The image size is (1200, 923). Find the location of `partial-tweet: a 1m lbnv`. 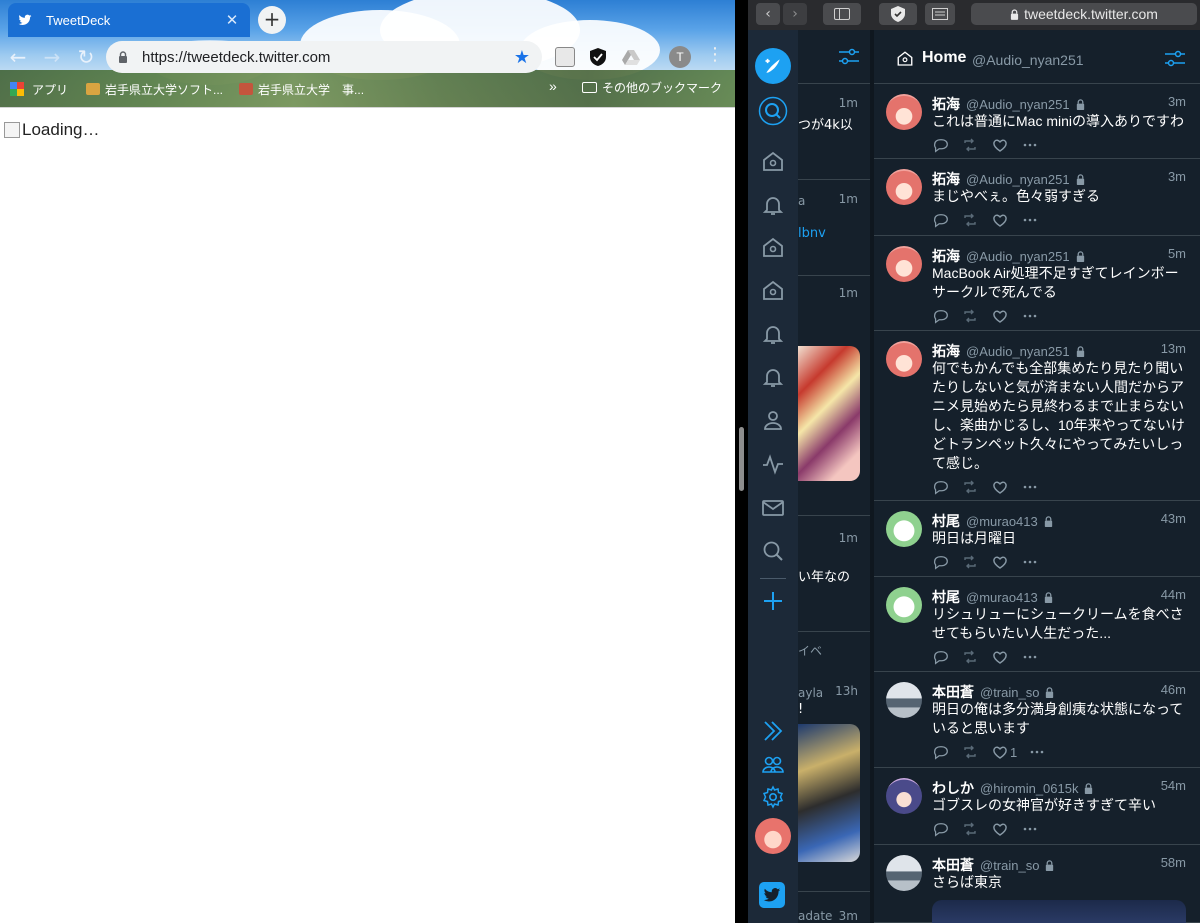

partial-tweet: a 1m lbnv is located at coordinates (834, 228).